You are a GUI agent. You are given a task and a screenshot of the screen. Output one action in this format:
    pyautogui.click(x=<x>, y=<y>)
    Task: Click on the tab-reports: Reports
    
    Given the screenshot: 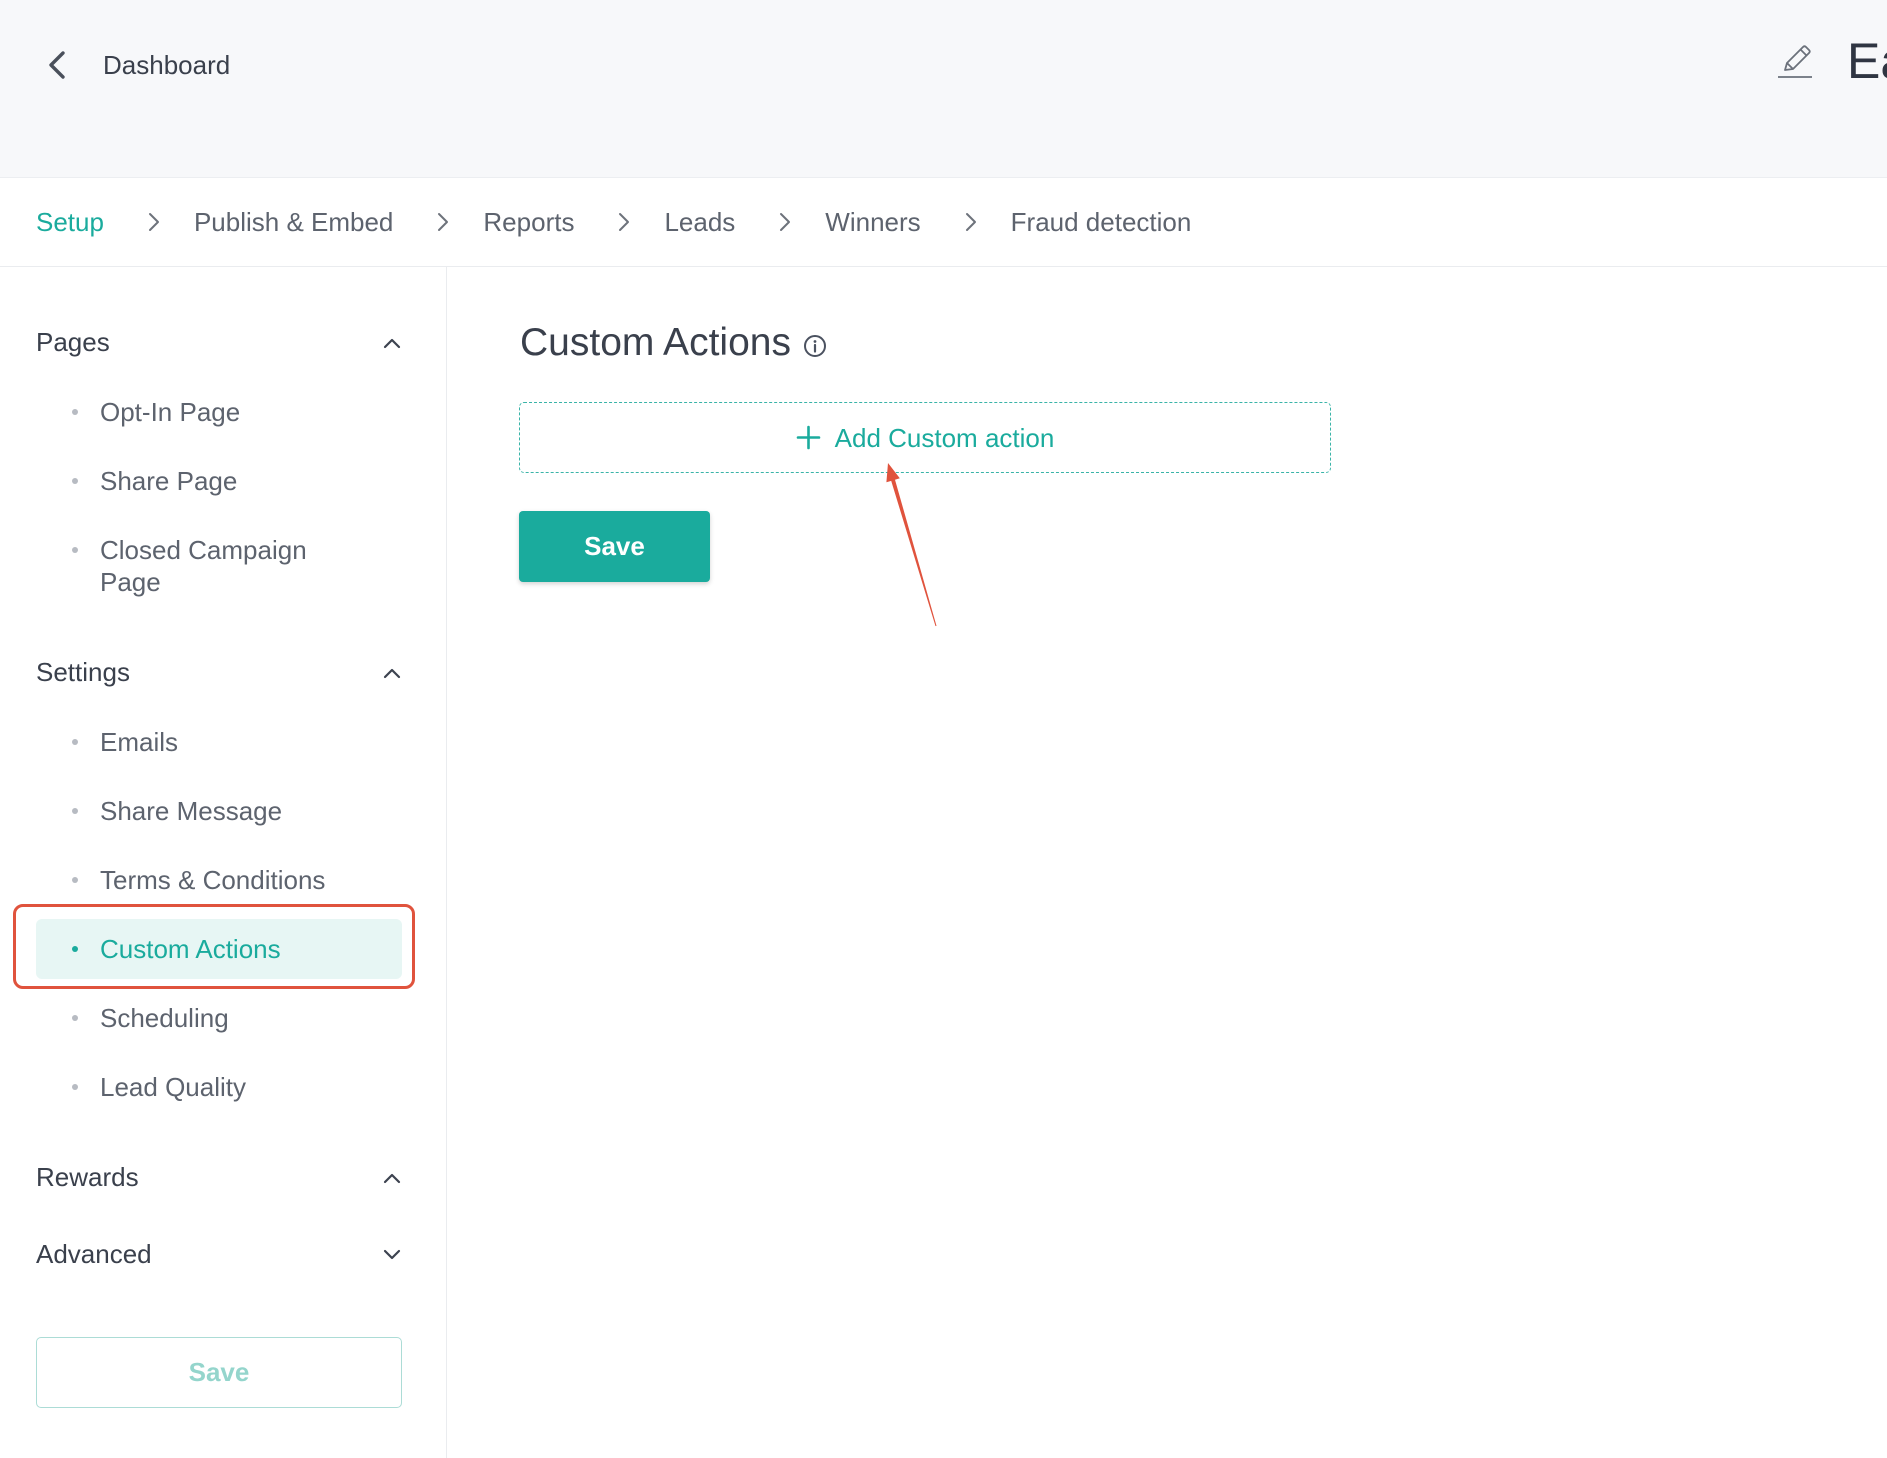 What is the action you would take?
    pyautogui.click(x=528, y=222)
    